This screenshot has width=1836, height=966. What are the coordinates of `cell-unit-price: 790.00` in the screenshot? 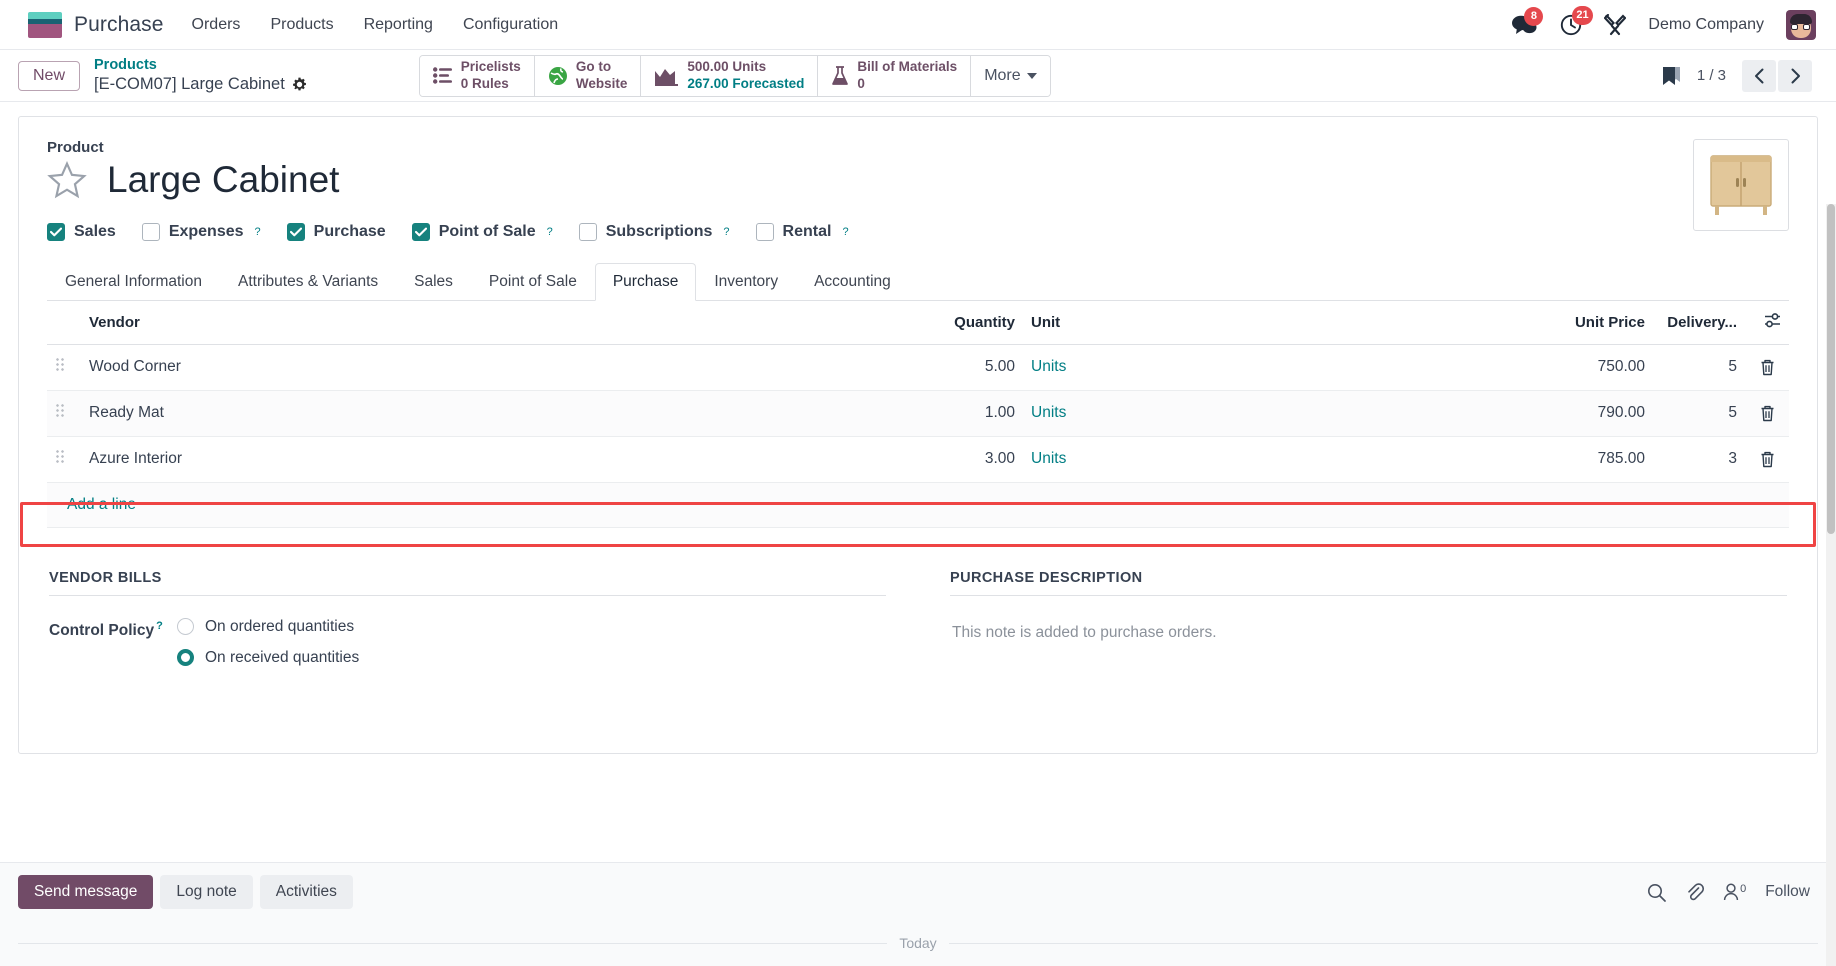 It's located at (1588, 413).